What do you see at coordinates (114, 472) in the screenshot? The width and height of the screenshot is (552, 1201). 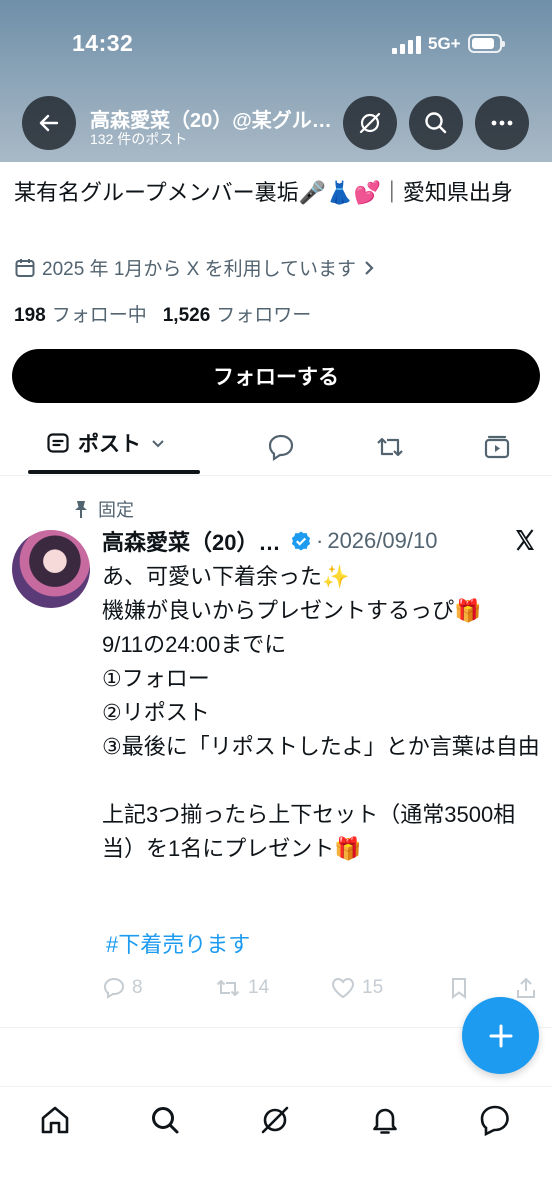 I see `active-tab-indicator` at bounding box center [114, 472].